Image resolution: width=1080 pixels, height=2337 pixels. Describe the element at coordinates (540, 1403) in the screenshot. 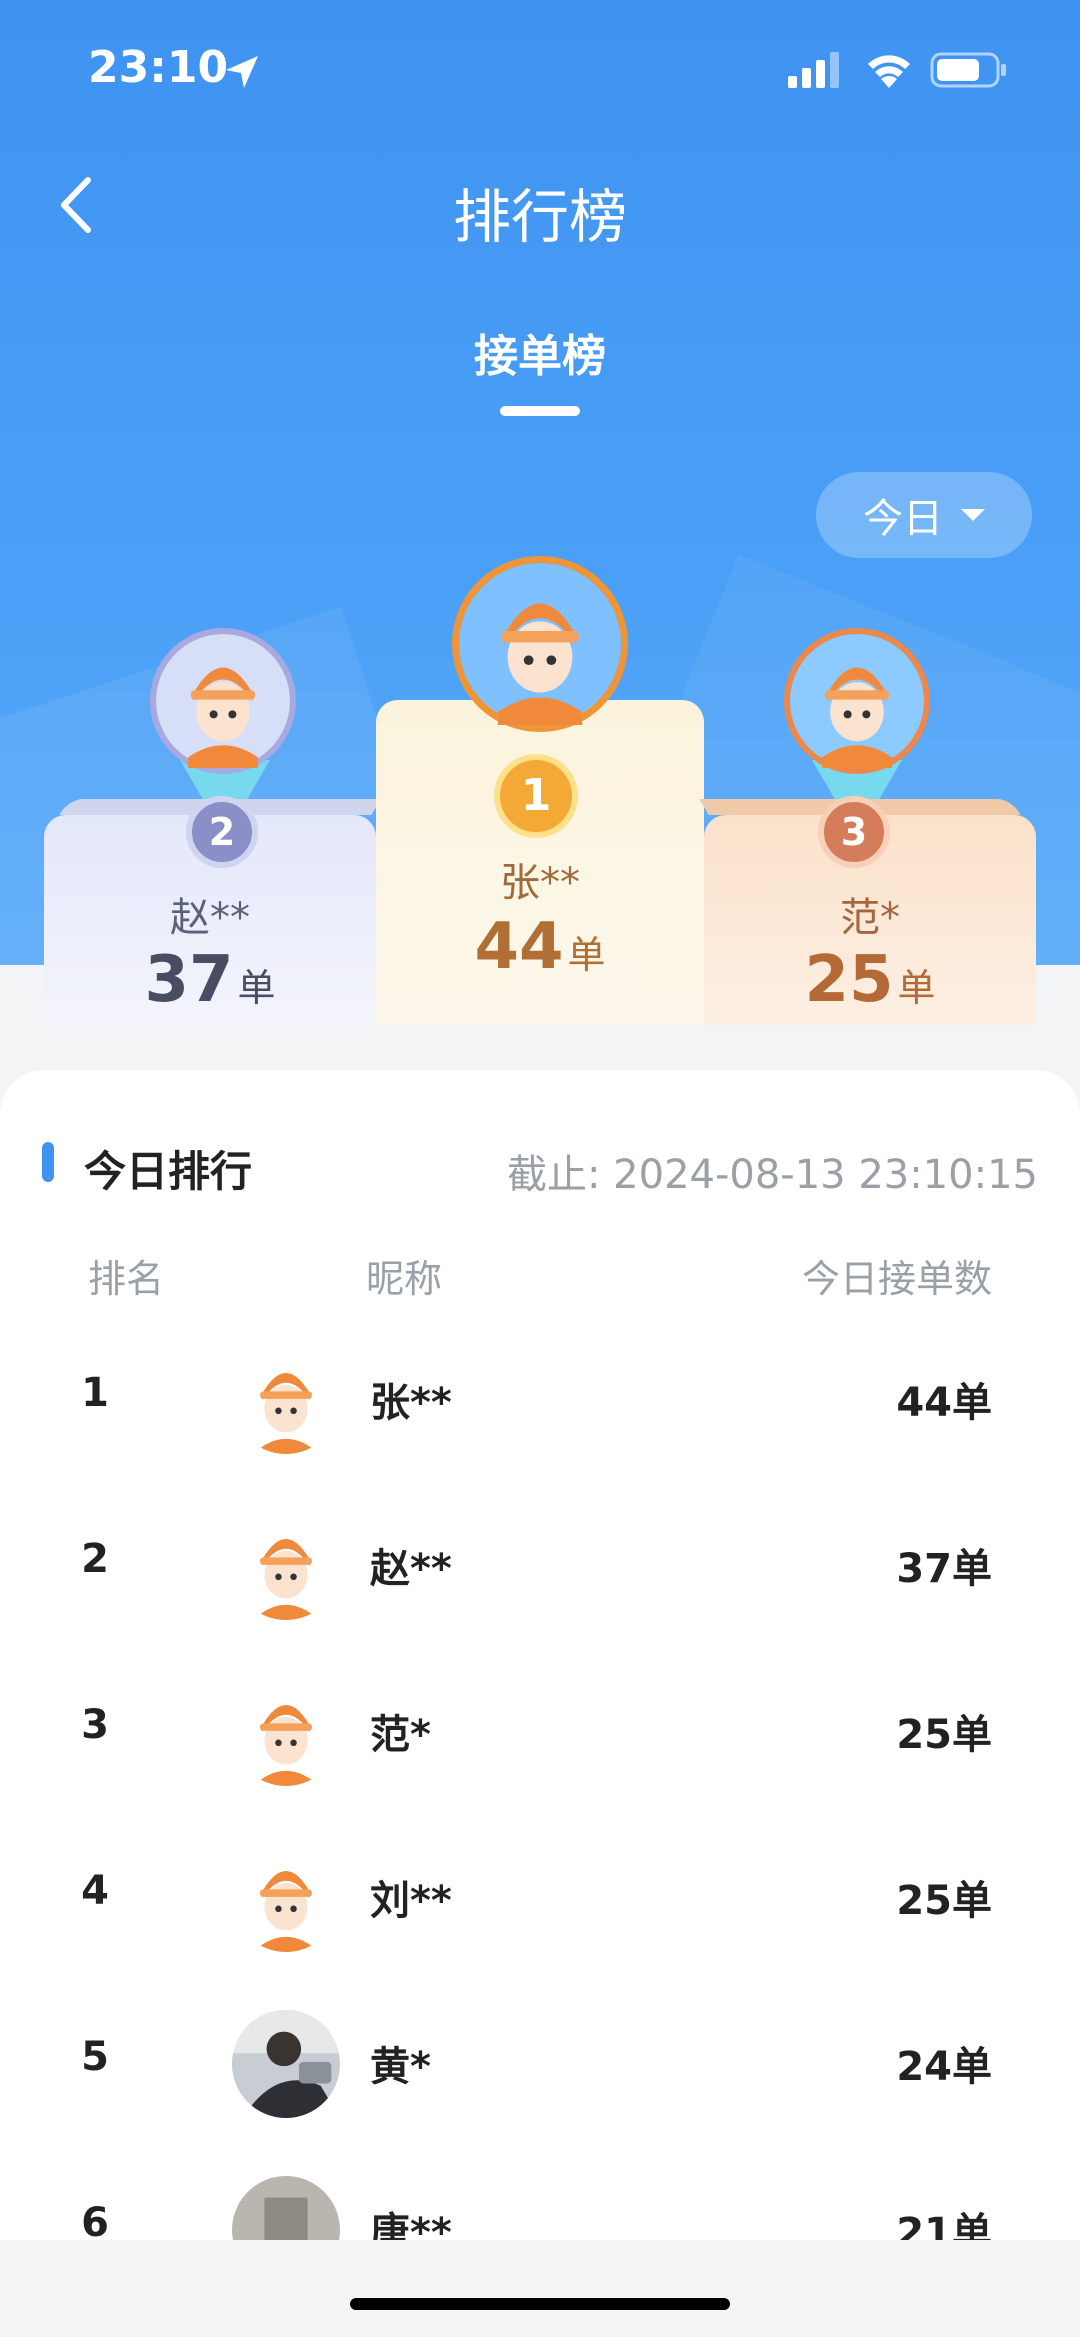

I see `table-row: 1 张** 44单` at that location.